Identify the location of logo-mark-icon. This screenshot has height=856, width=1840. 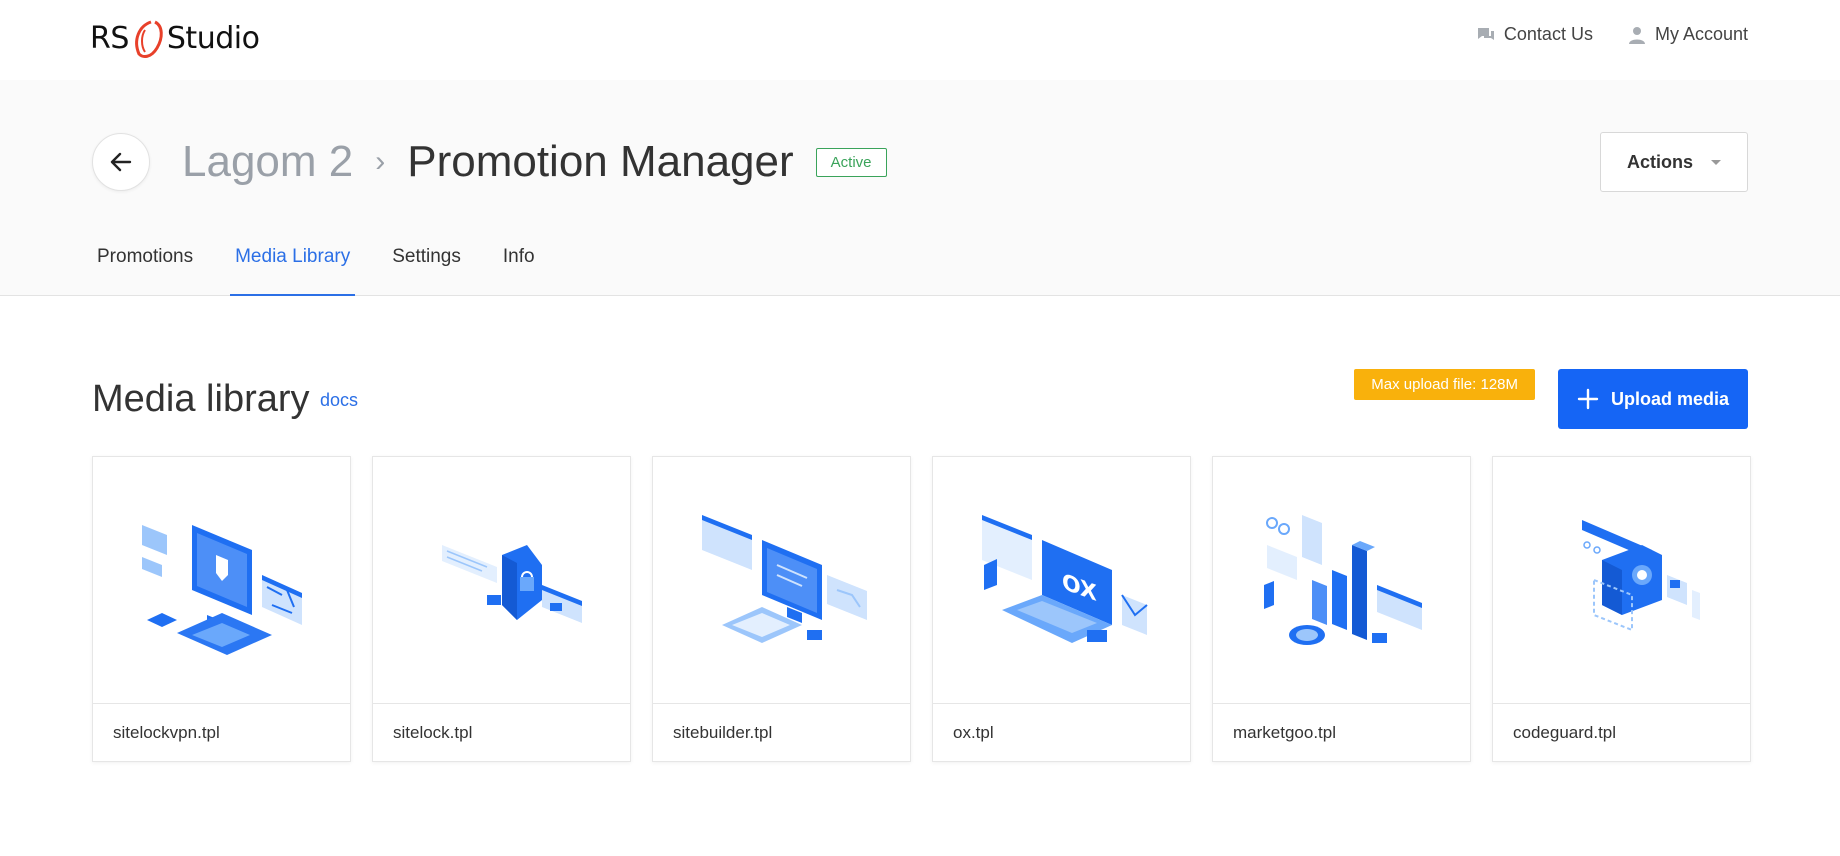
(149, 39).